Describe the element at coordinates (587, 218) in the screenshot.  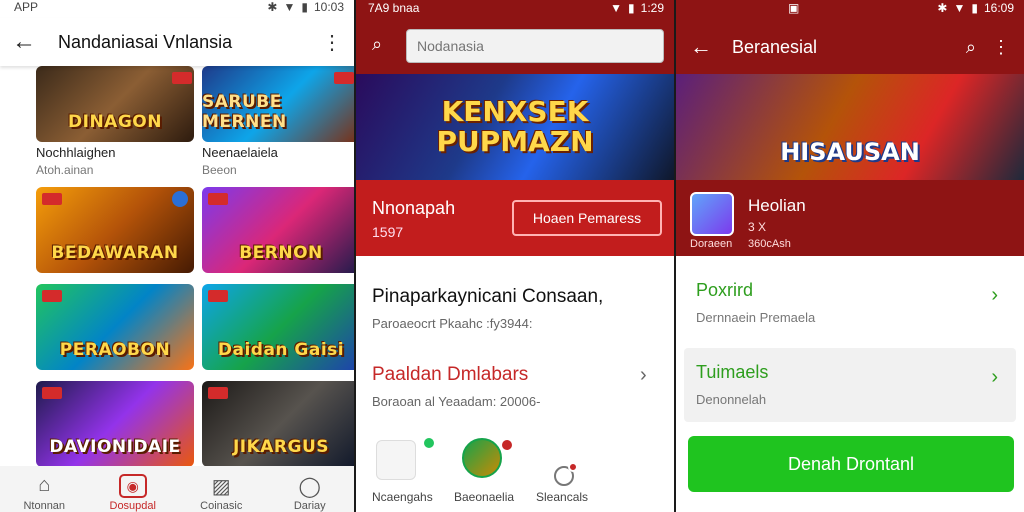
I see `action-button: Hoaen Pemaress` at that location.